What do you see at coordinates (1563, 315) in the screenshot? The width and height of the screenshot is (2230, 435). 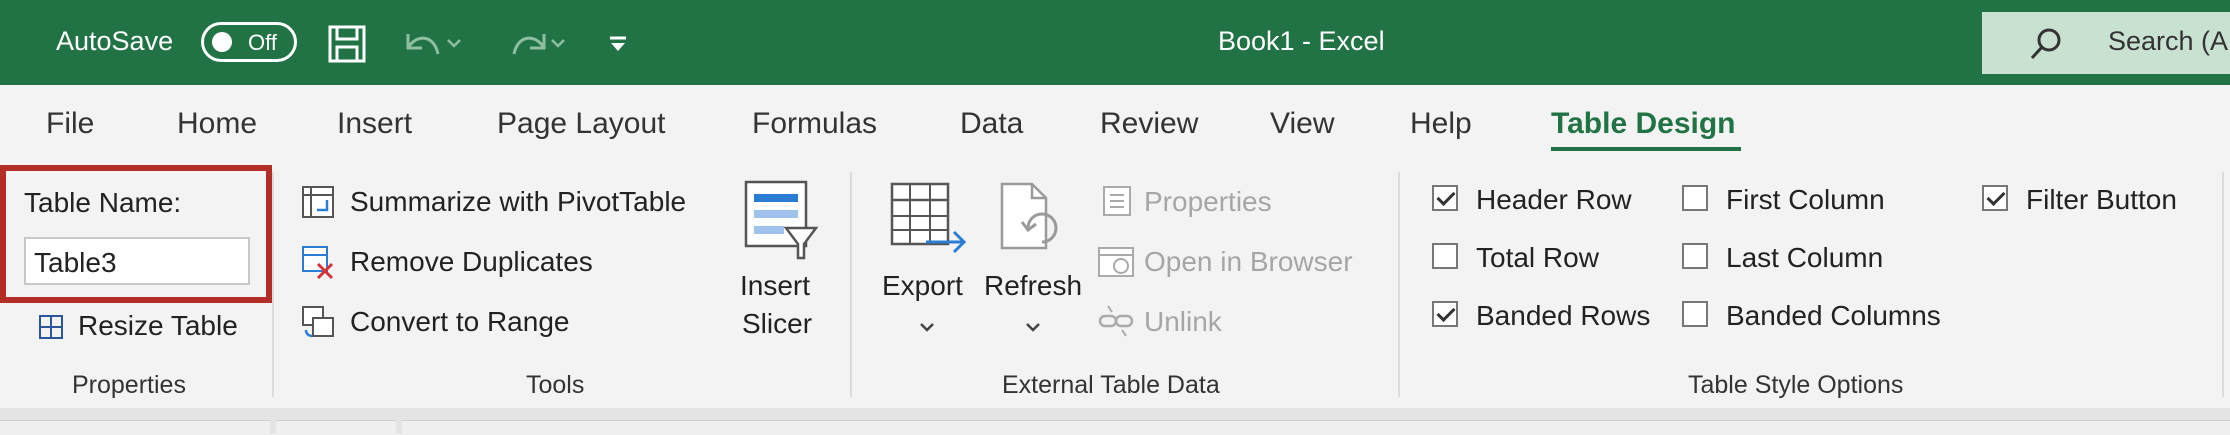 I see `banded-rows-label: Banded Rows` at bounding box center [1563, 315].